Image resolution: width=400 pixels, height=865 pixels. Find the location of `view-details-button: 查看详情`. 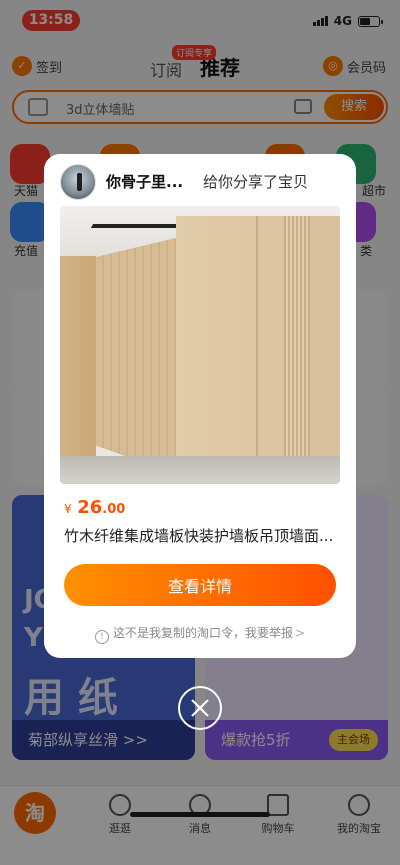

view-details-button: 查看详情 is located at coordinates (200, 585).